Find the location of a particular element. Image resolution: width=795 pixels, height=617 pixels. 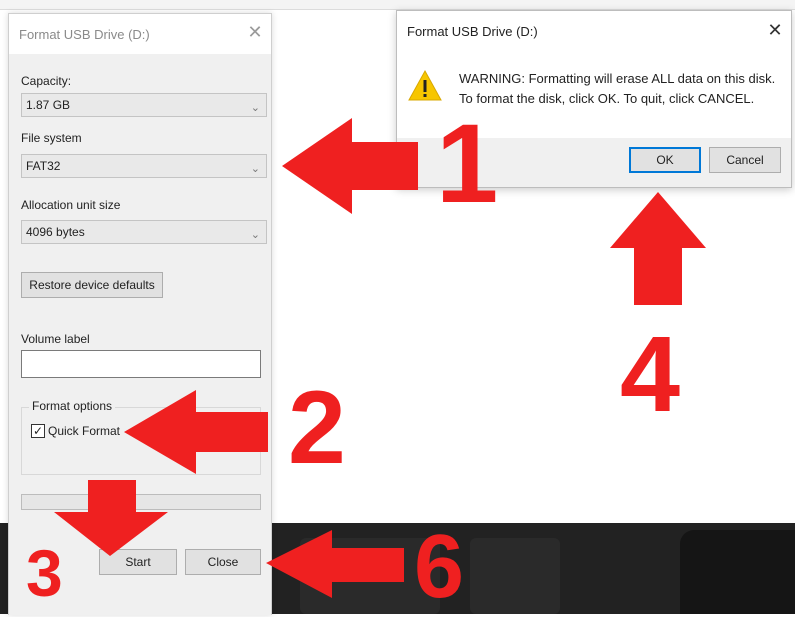

arrow-up-icon is located at coordinates (658, 248).